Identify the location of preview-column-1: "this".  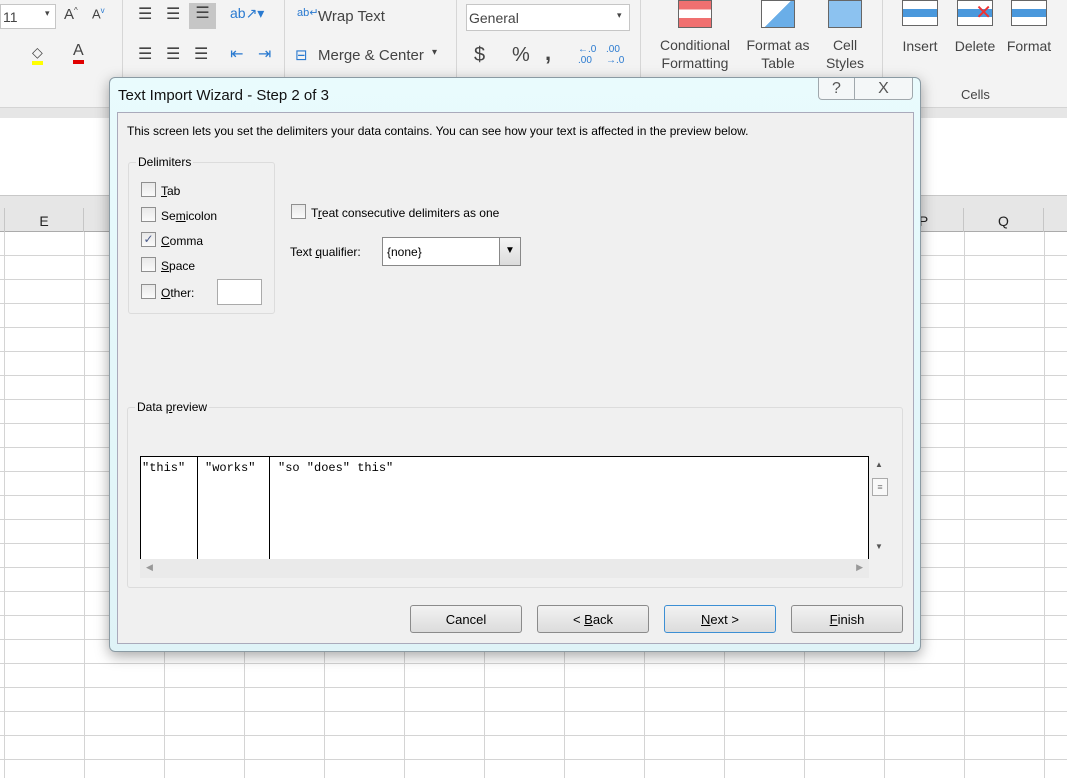
(169, 508).